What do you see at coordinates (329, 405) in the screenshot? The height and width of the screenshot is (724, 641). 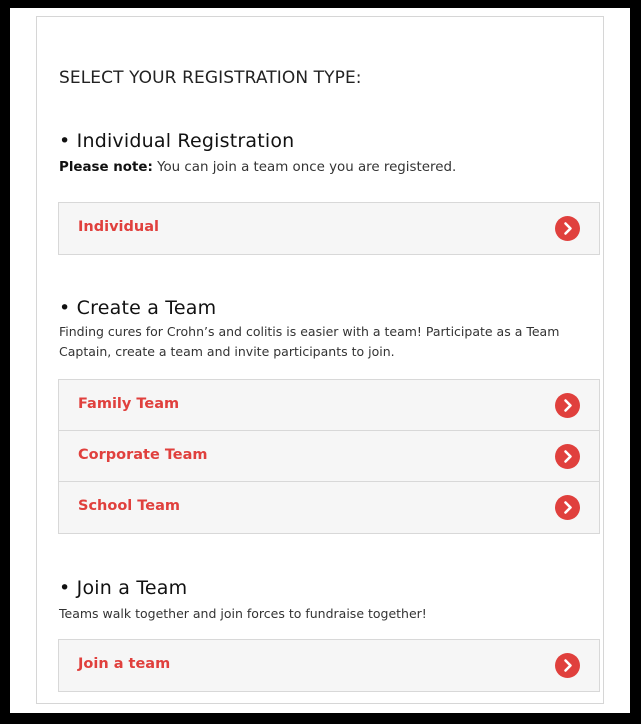 I see `option-family-team: Family Team` at bounding box center [329, 405].